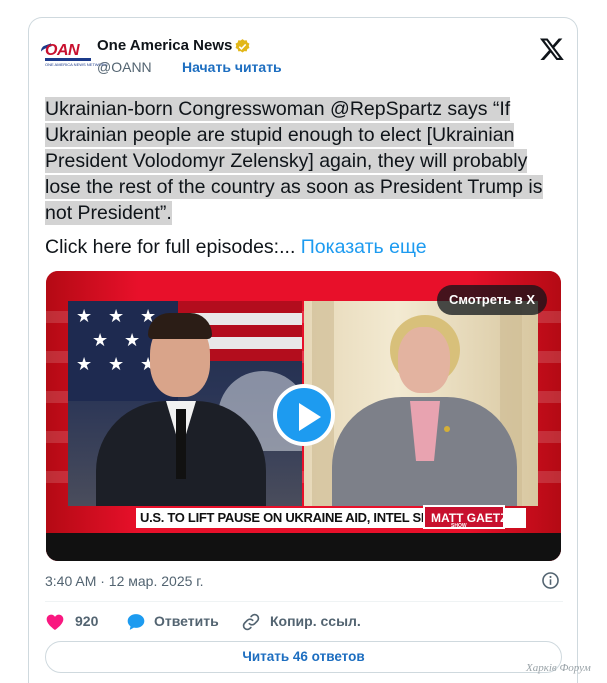  I want to click on reply-button: Ответить, so click(180, 622).